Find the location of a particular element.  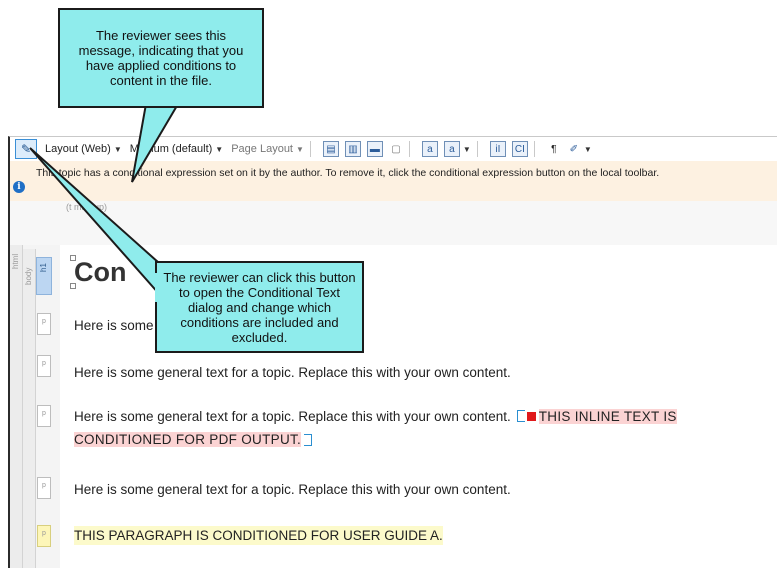

structure-bars: html body h1 p p p p p is located at coordinates (35, 406).